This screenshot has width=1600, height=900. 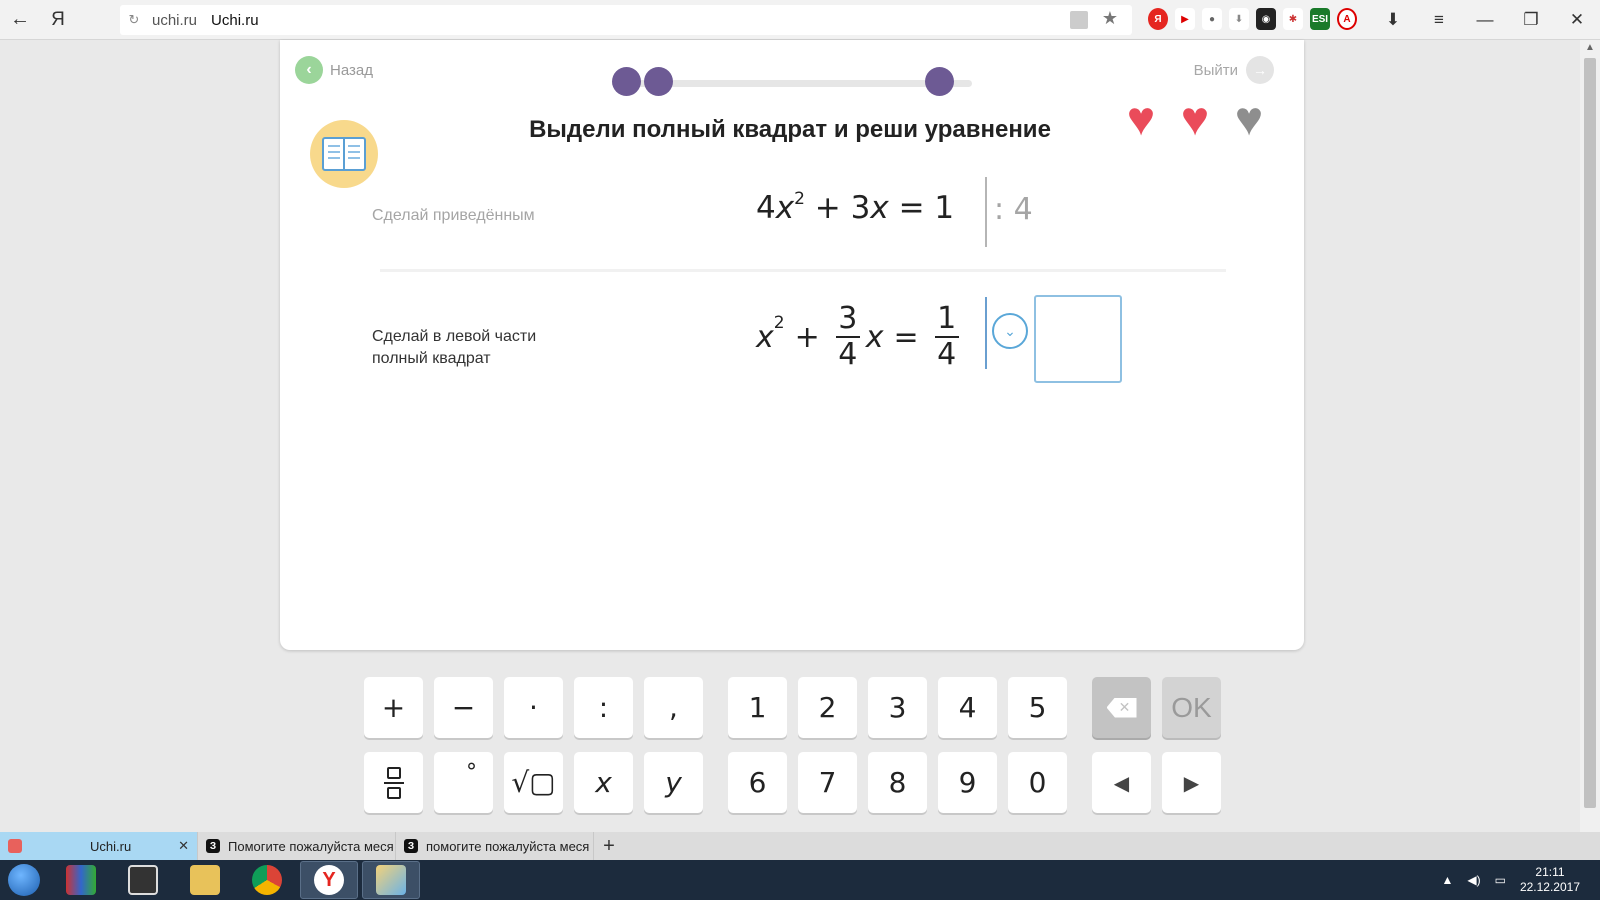 I want to click on key-8: 8, so click(x=897, y=782).